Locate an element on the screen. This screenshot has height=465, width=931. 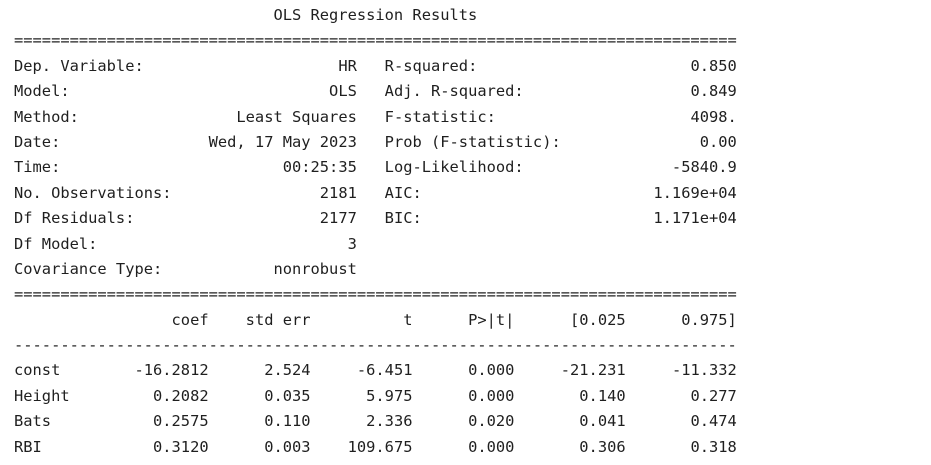
coef-cell: -16.2812 is located at coordinates (157, 370).